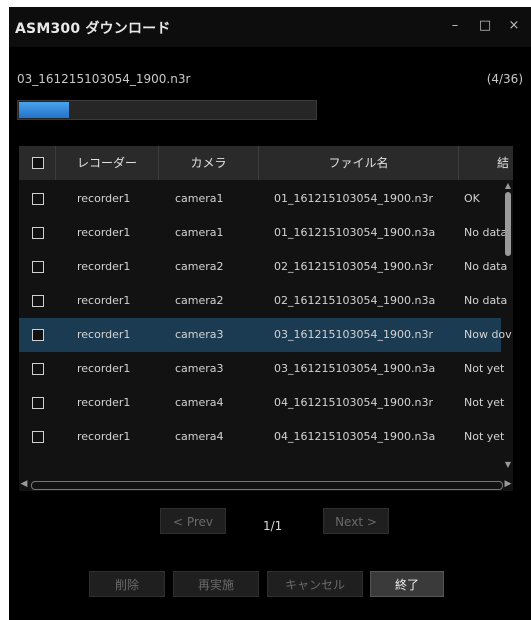 The height and width of the screenshot is (620, 531). What do you see at coordinates (504, 79) in the screenshot?
I see `download-count: (4/36)` at bounding box center [504, 79].